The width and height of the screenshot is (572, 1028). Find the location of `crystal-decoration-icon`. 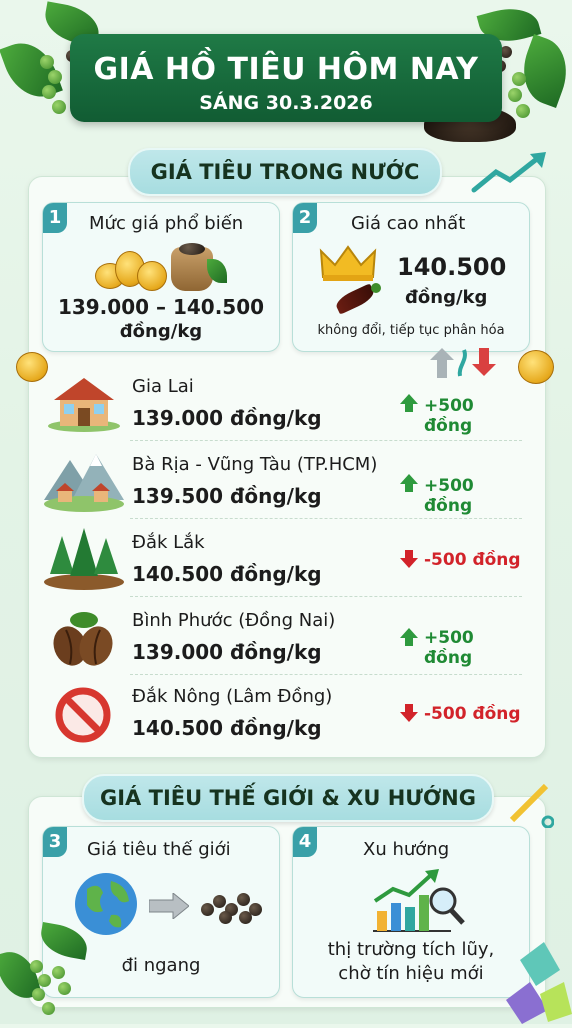

crystal-decoration-icon is located at coordinates (536, 977).